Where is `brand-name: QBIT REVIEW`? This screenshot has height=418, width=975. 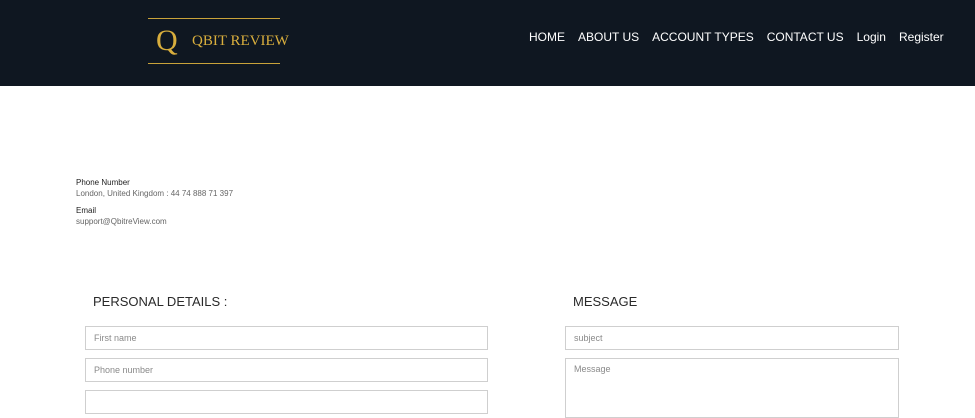
brand-name: QBIT REVIEW is located at coordinates (240, 41).